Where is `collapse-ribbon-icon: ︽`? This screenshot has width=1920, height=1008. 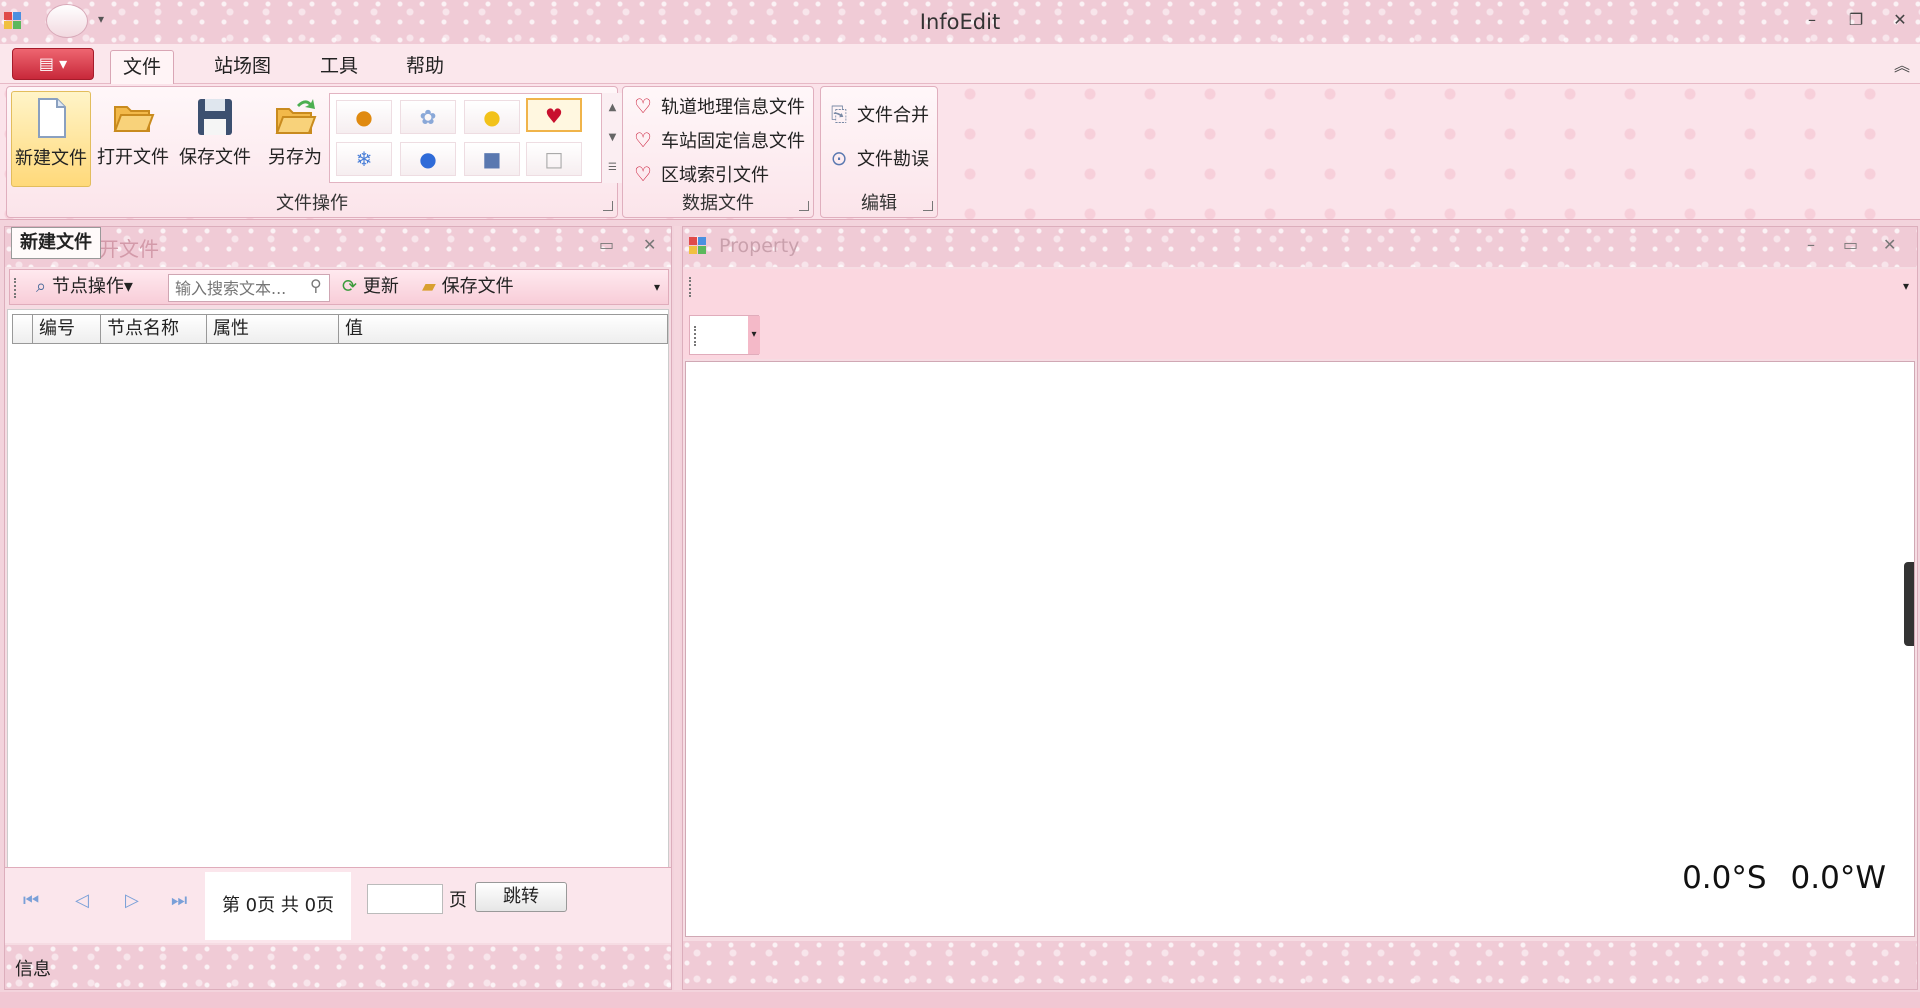 collapse-ribbon-icon: ︽ is located at coordinates (1902, 64).